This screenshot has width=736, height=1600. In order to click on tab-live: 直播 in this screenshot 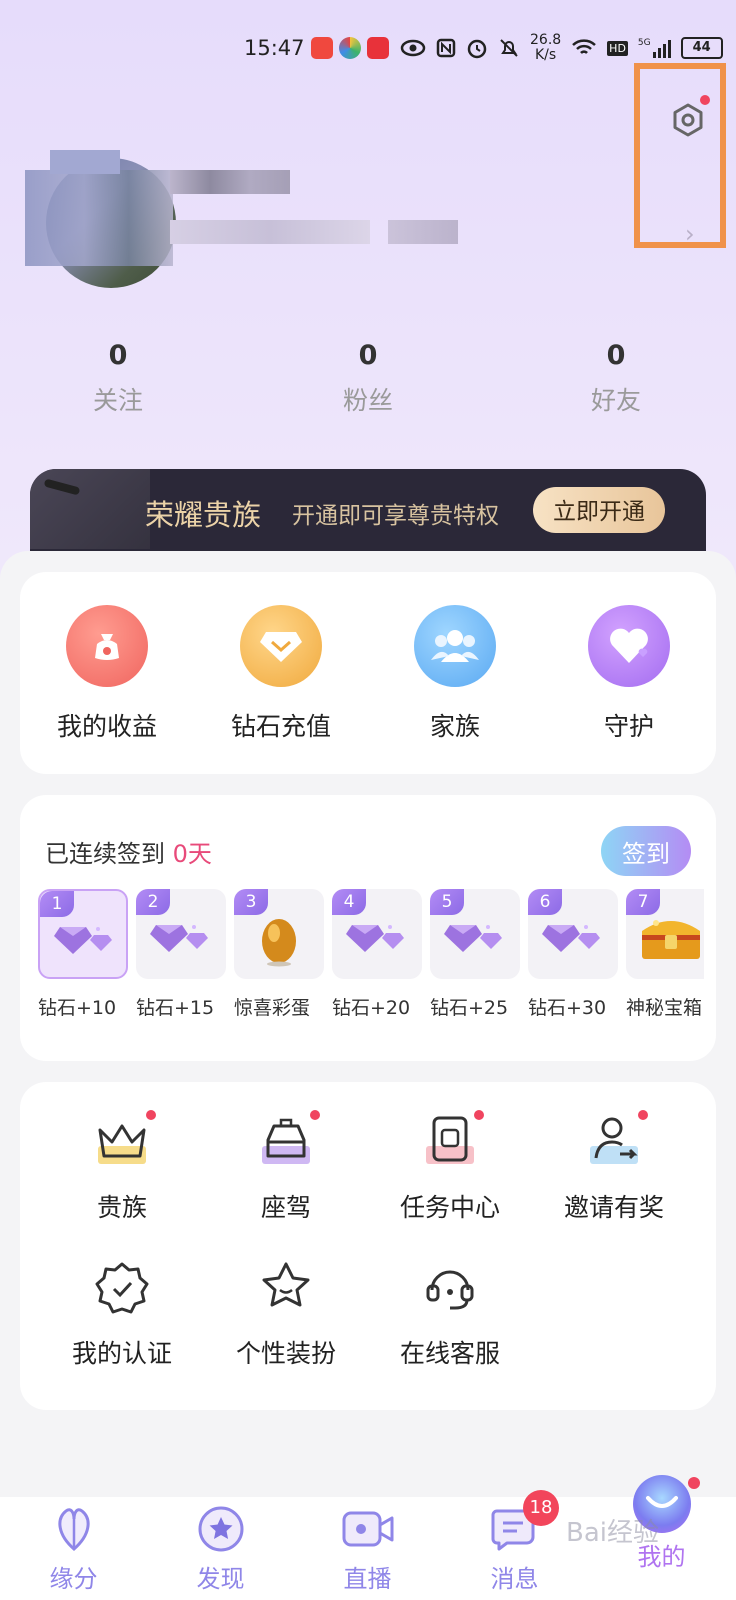, I will do `click(367, 1549)`.